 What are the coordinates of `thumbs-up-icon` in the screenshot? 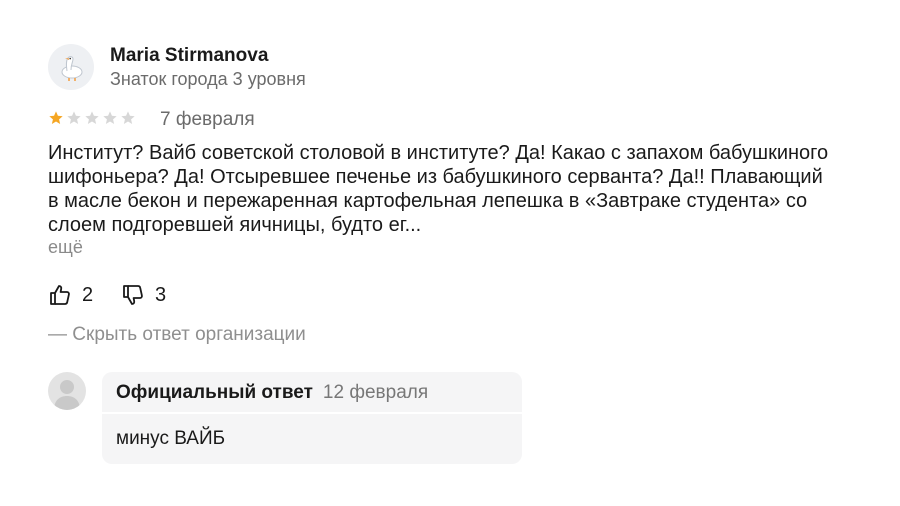 It's located at (60, 295).